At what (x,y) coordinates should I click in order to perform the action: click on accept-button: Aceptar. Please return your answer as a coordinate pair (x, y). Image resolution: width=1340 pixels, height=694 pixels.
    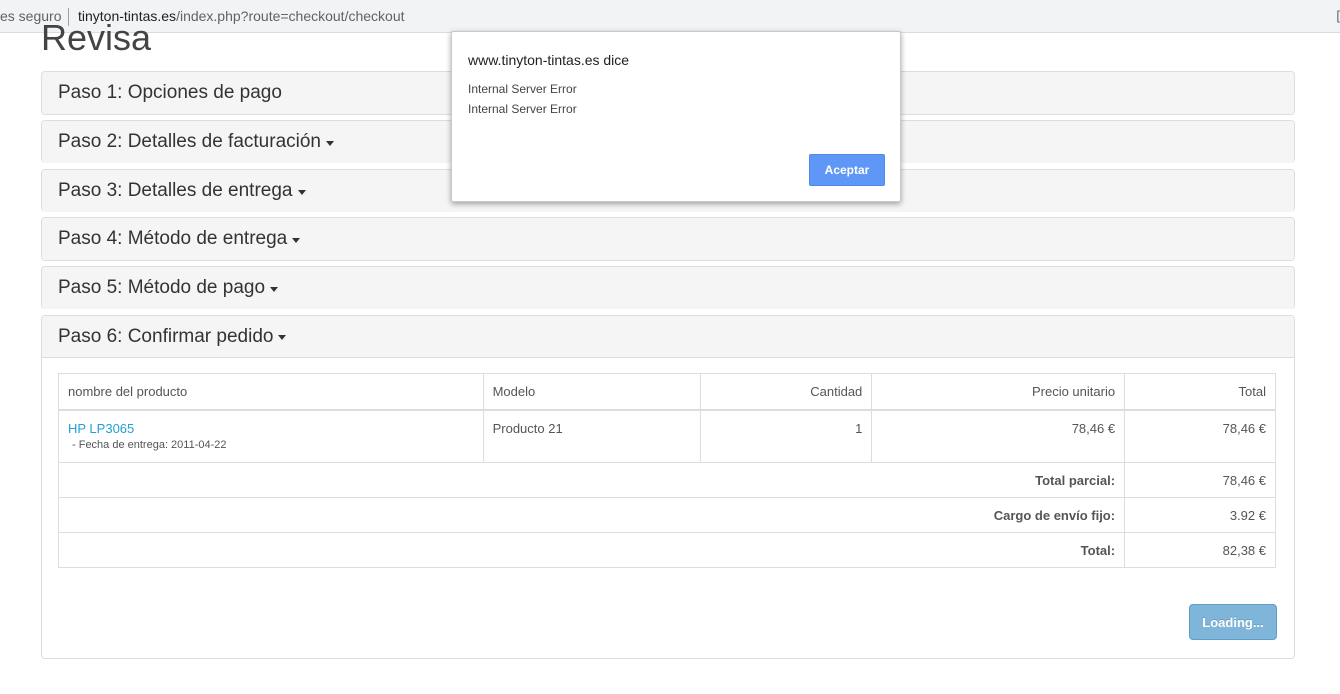
    Looking at the image, I should click on (847, 170).